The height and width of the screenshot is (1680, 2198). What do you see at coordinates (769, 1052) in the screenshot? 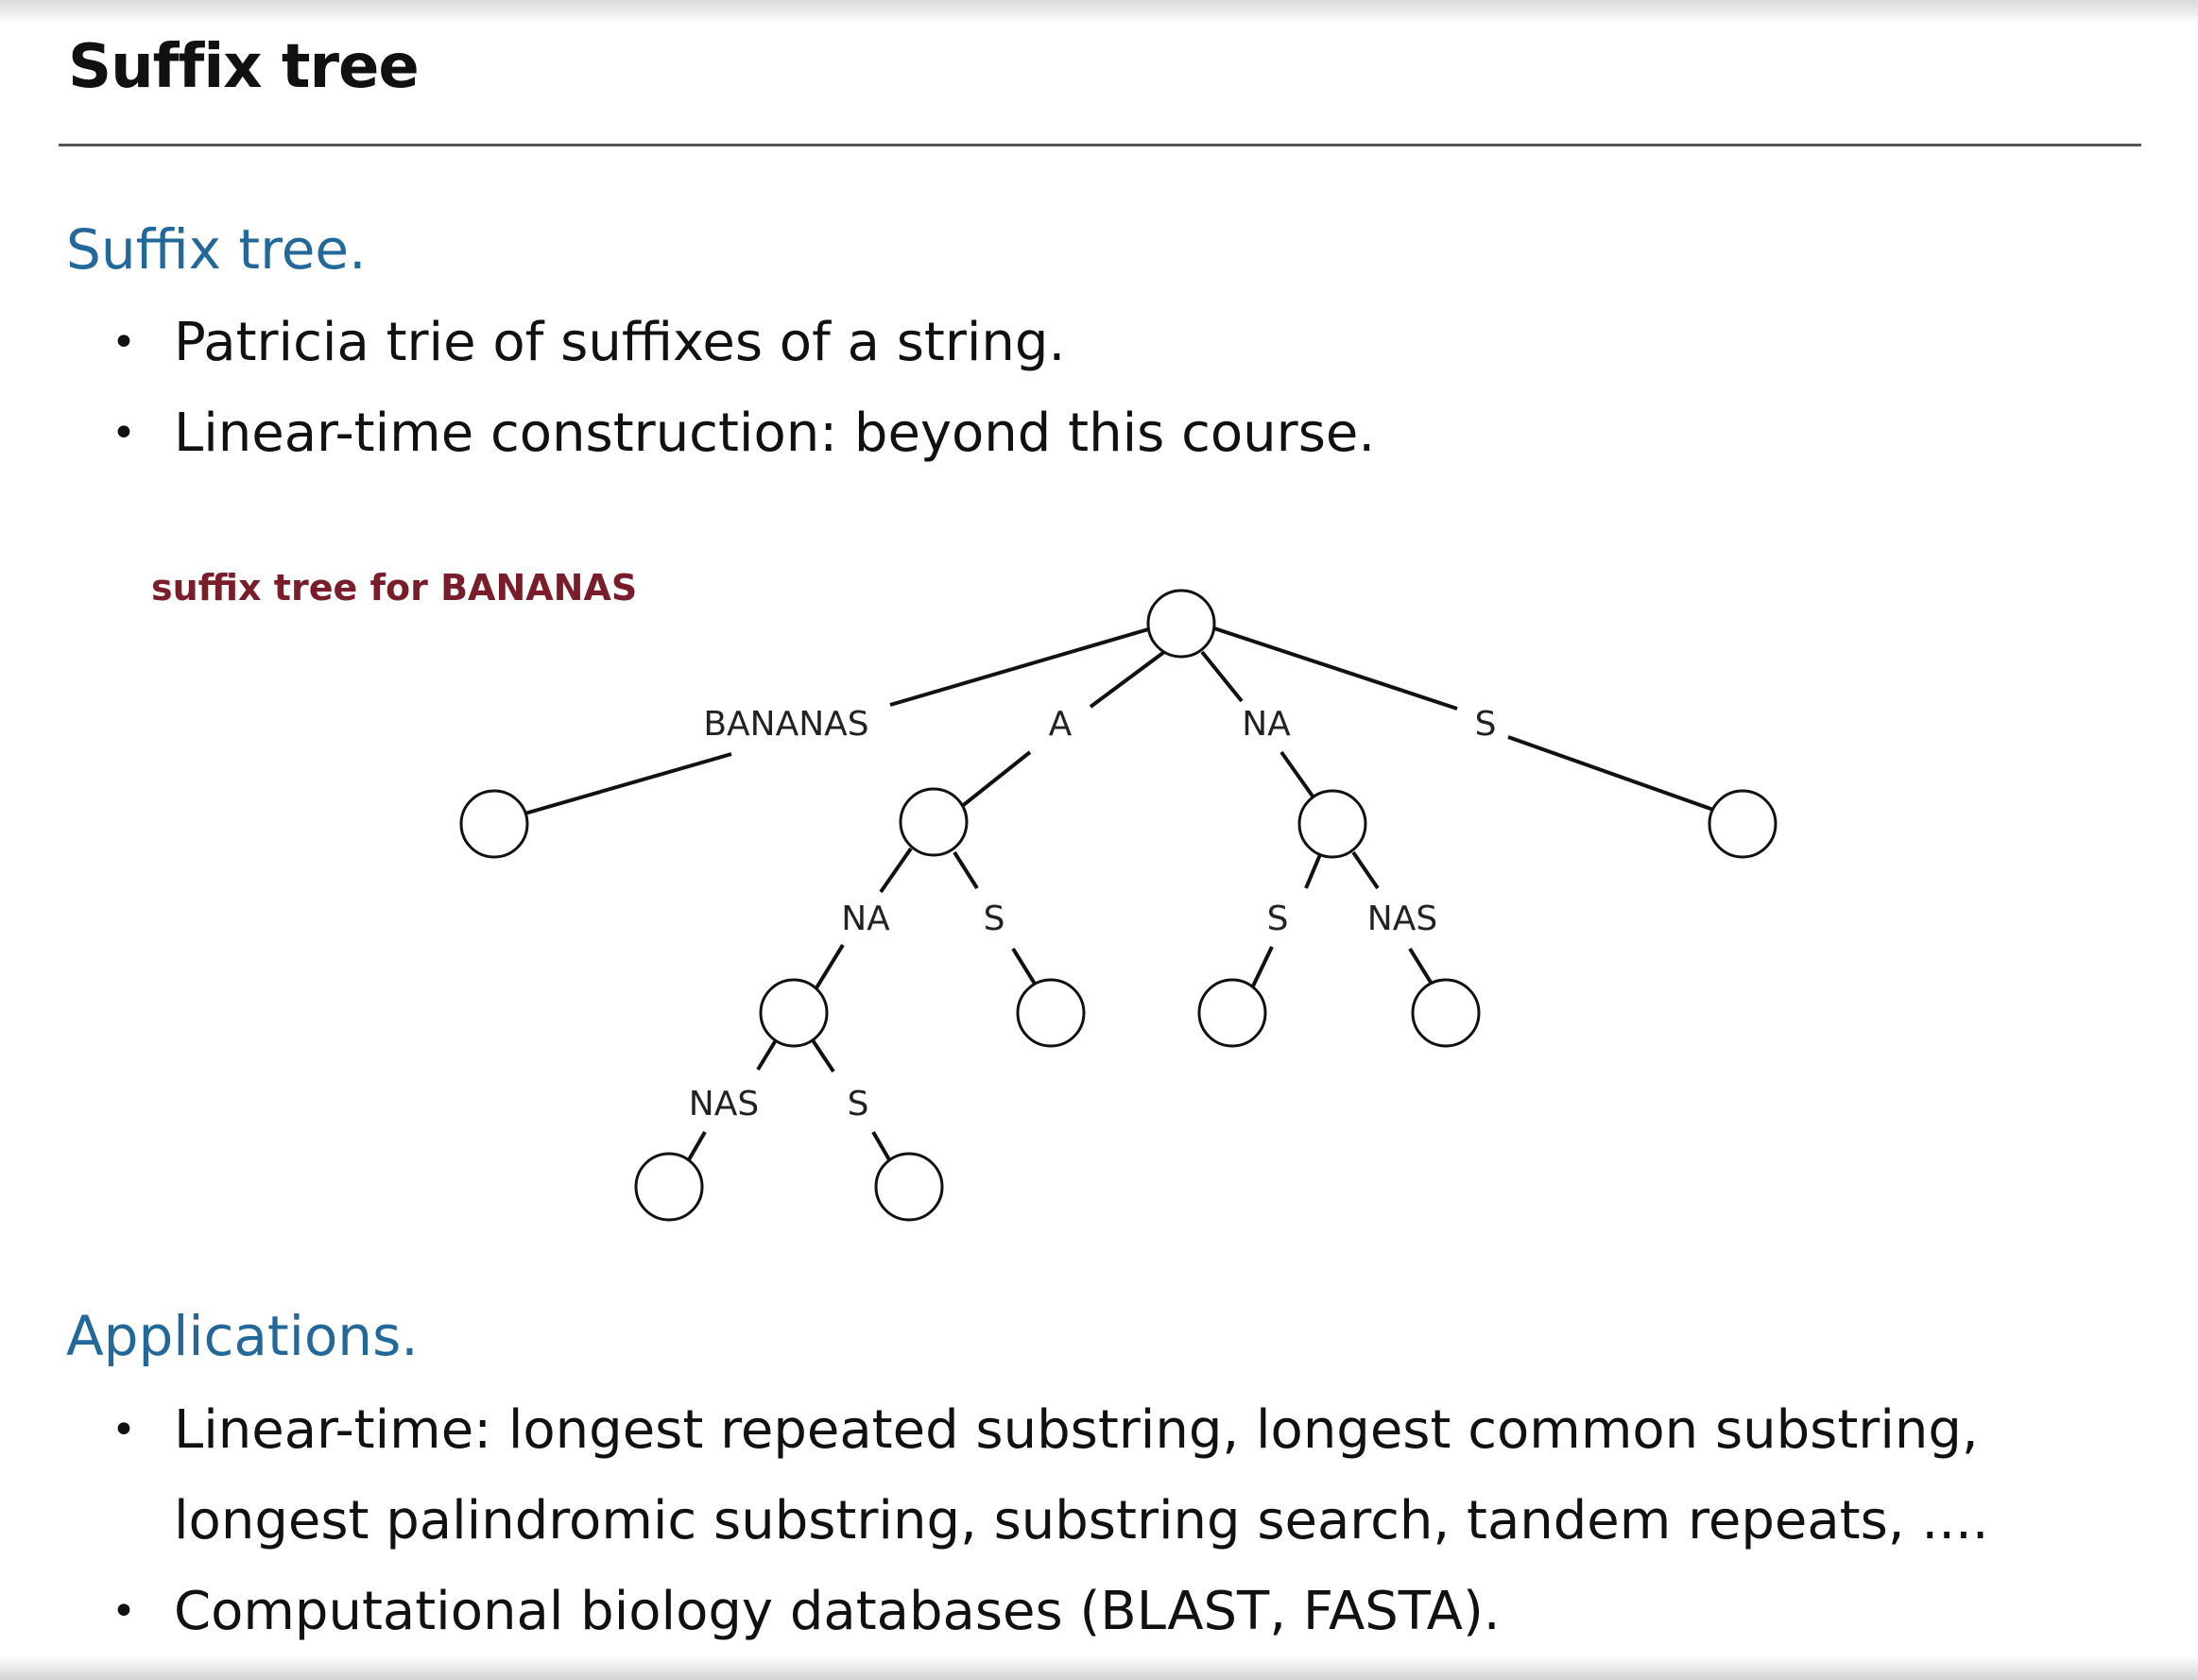
I see `edge-ana-nas-upper` at bounding box center [769, 1052].